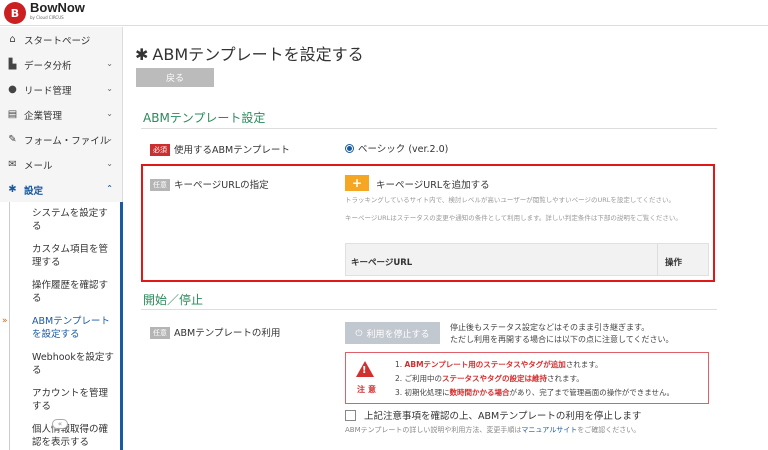 The height and width of the screenshot is (450, 768). What do you see at coordinates (503, 416) in the screenshot?
I see `confirm-label: 上記注意事項を確認の上、ABMテンプレートの利用を停止します` at bounding box center [503, 416].